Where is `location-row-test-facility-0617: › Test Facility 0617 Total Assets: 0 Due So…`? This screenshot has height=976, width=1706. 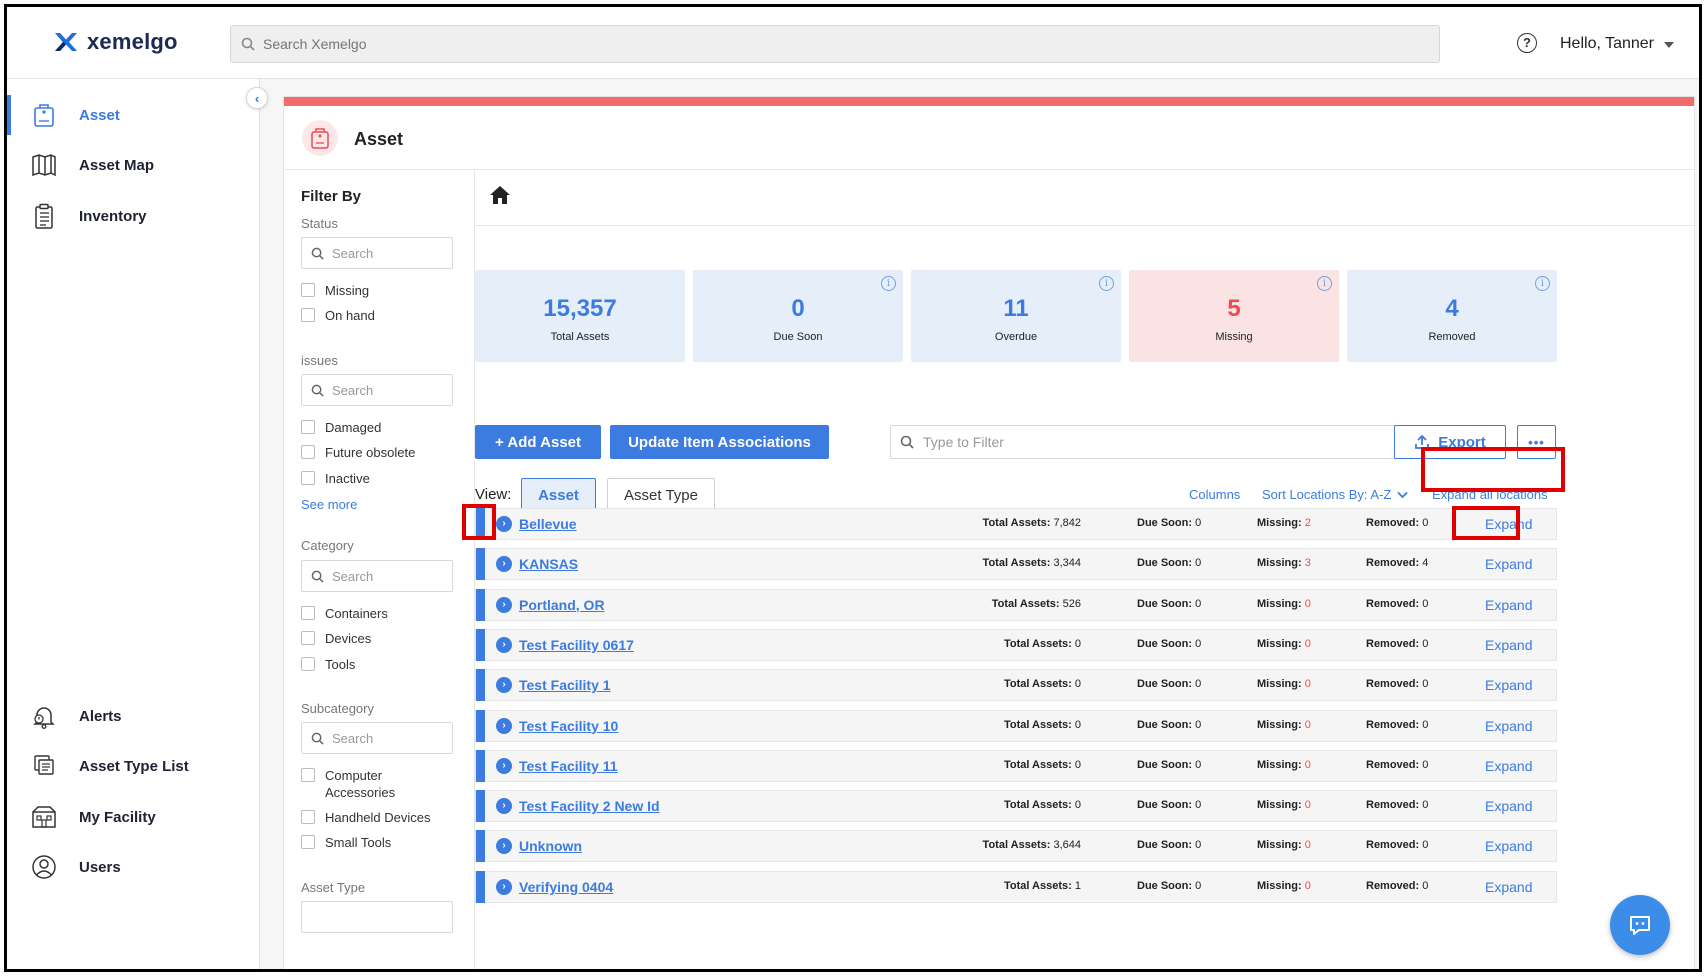
location-row-test-facility-0617: › Test Facility 0617 Total Assets: 0 Due So… is located at coordinates (1016, 644).